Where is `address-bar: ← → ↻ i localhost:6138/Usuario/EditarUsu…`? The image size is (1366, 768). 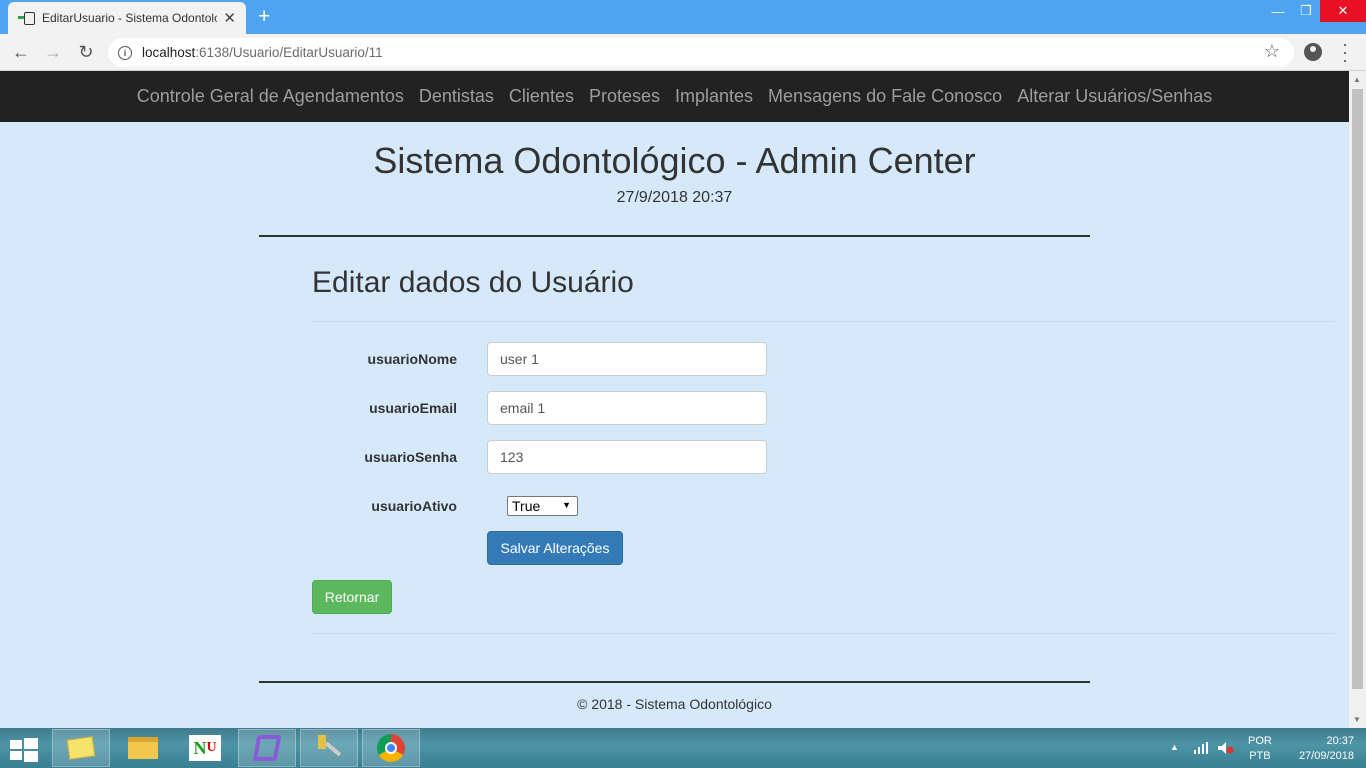
address-bar: ← → ↻ i localhost:6138/Usuario/EditarUsu… is located at coordinates (683, 52).